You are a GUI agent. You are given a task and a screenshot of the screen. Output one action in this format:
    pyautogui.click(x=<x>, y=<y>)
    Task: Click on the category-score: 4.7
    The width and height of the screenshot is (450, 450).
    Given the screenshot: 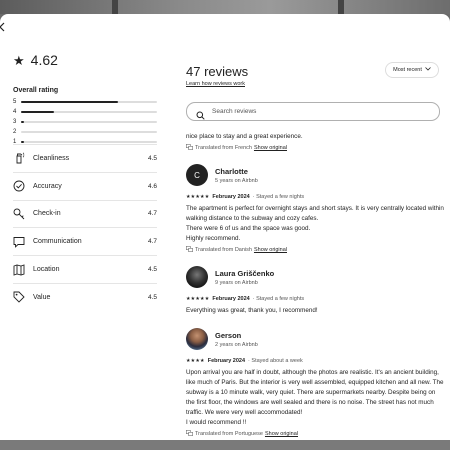 What is the action you would take?
    pyautogui.click(x=152, y=214)
    